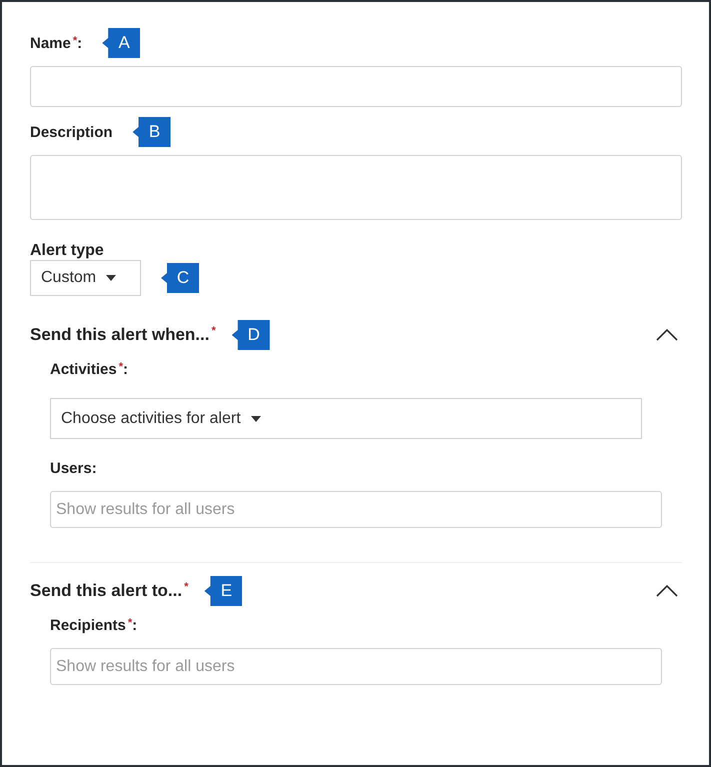 The image size is (711, 767). I want to click on callout-marker: A, so click(121, 43).